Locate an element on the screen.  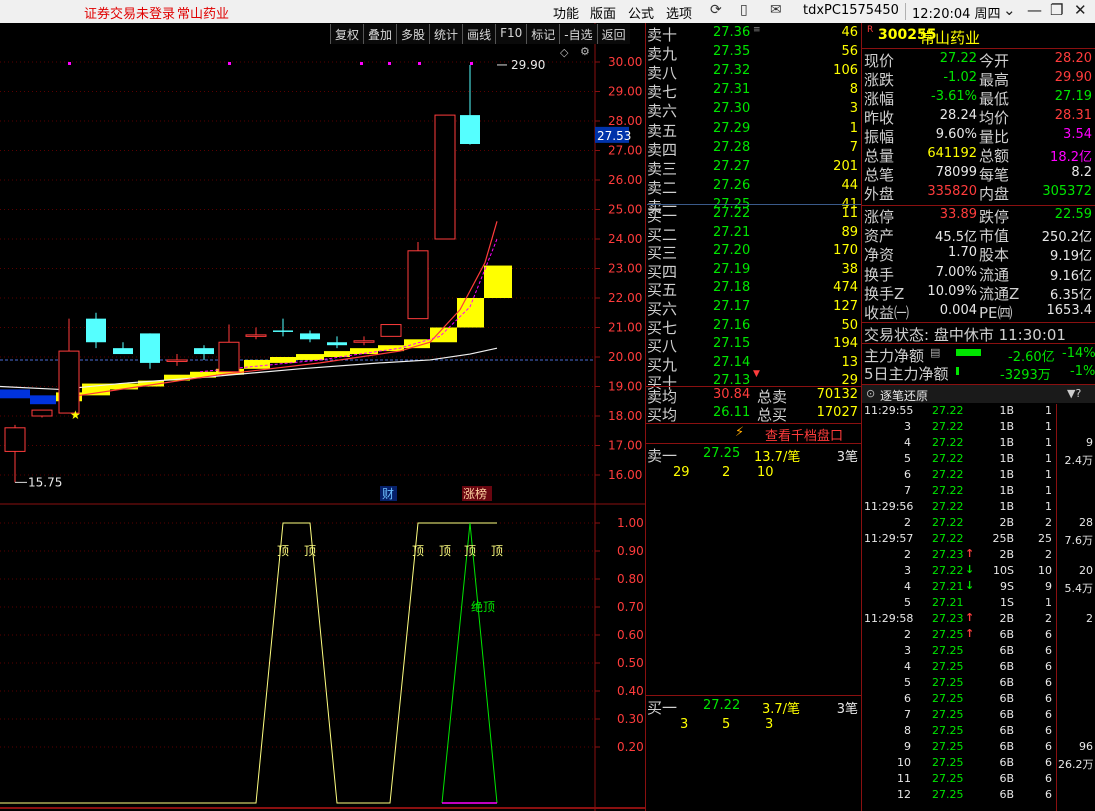
quote-value: 1653.4 is located at coordinates (1069, 310).